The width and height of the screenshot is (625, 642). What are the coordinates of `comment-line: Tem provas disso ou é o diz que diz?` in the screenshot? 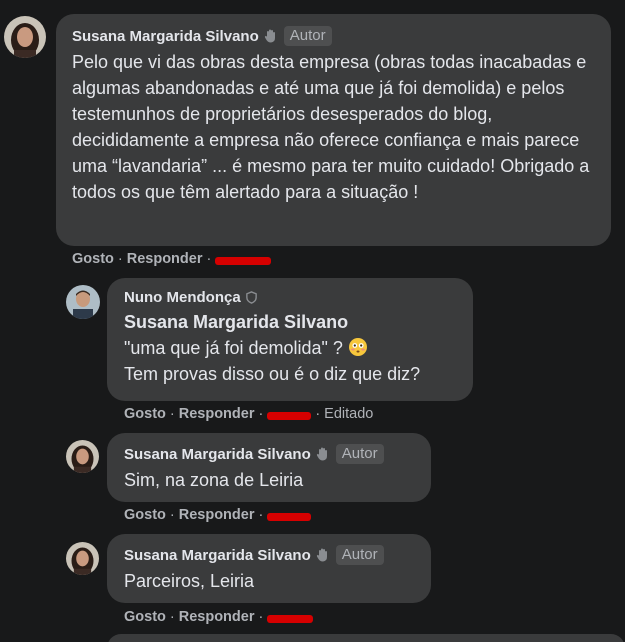 It's located at (272, 374).